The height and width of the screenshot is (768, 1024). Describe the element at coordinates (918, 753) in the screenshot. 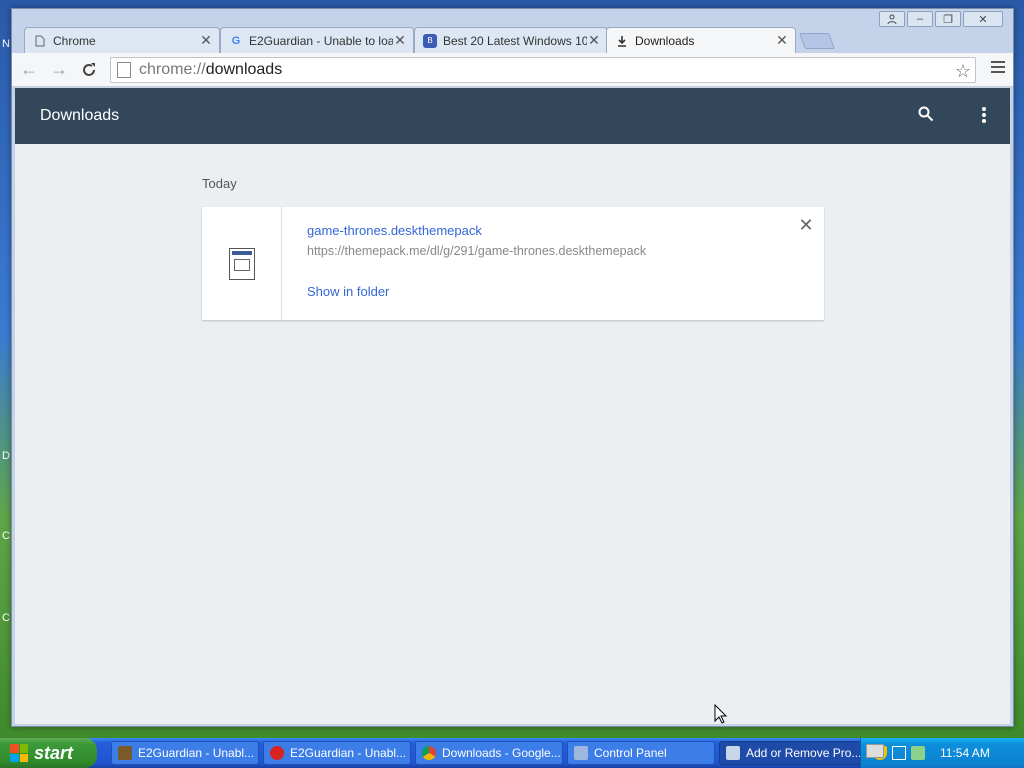

I see `volume-icon` at that location.